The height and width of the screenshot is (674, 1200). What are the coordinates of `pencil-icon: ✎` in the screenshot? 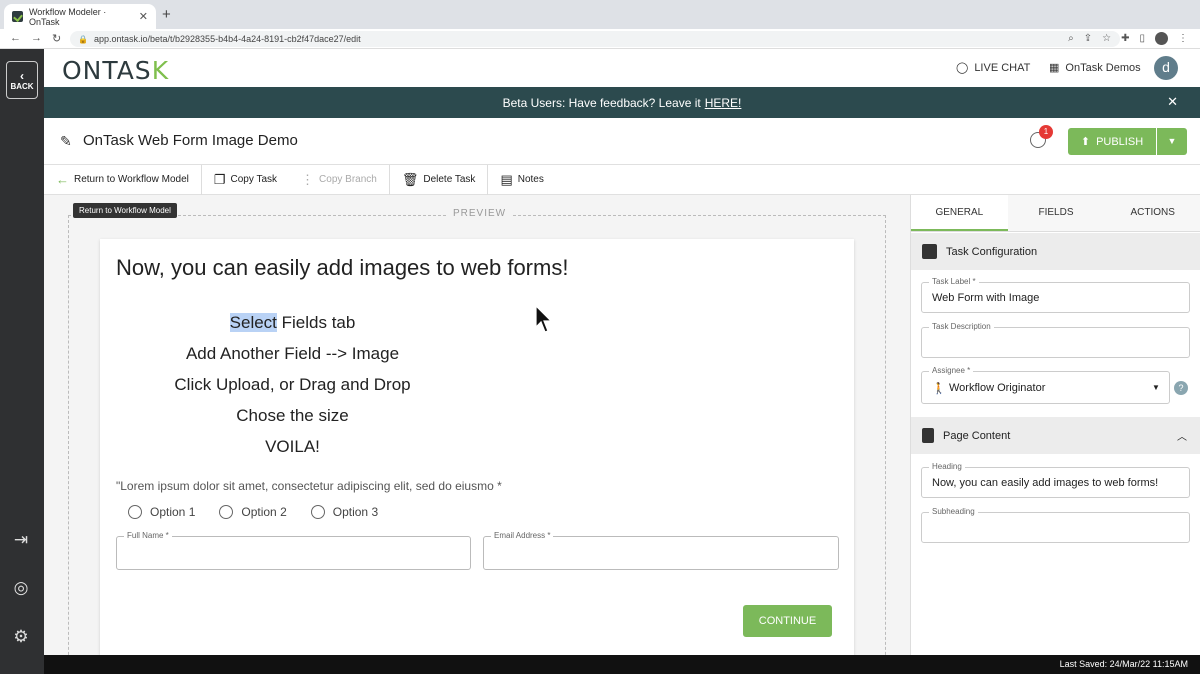 It's located at (66, 141).